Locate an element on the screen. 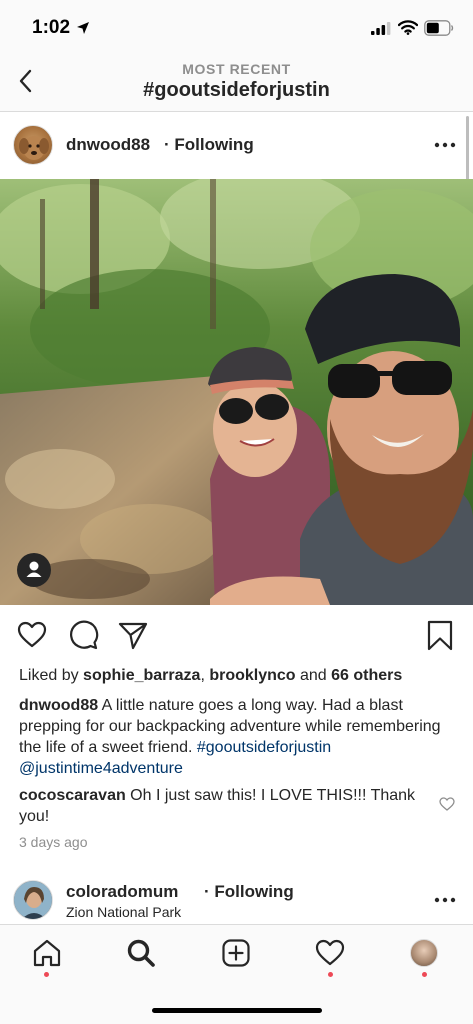  post-actions is located at coordinates (236, 635).